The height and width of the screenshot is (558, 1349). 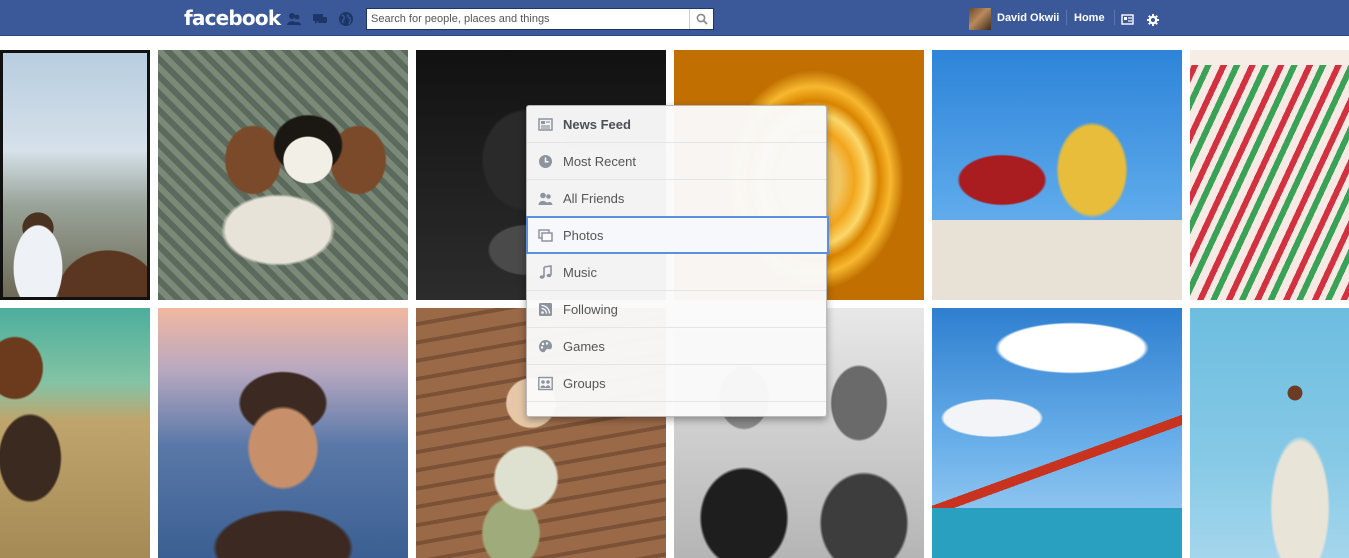 I want to click on facebook-logo: facebook, so click(x=232, y=18).